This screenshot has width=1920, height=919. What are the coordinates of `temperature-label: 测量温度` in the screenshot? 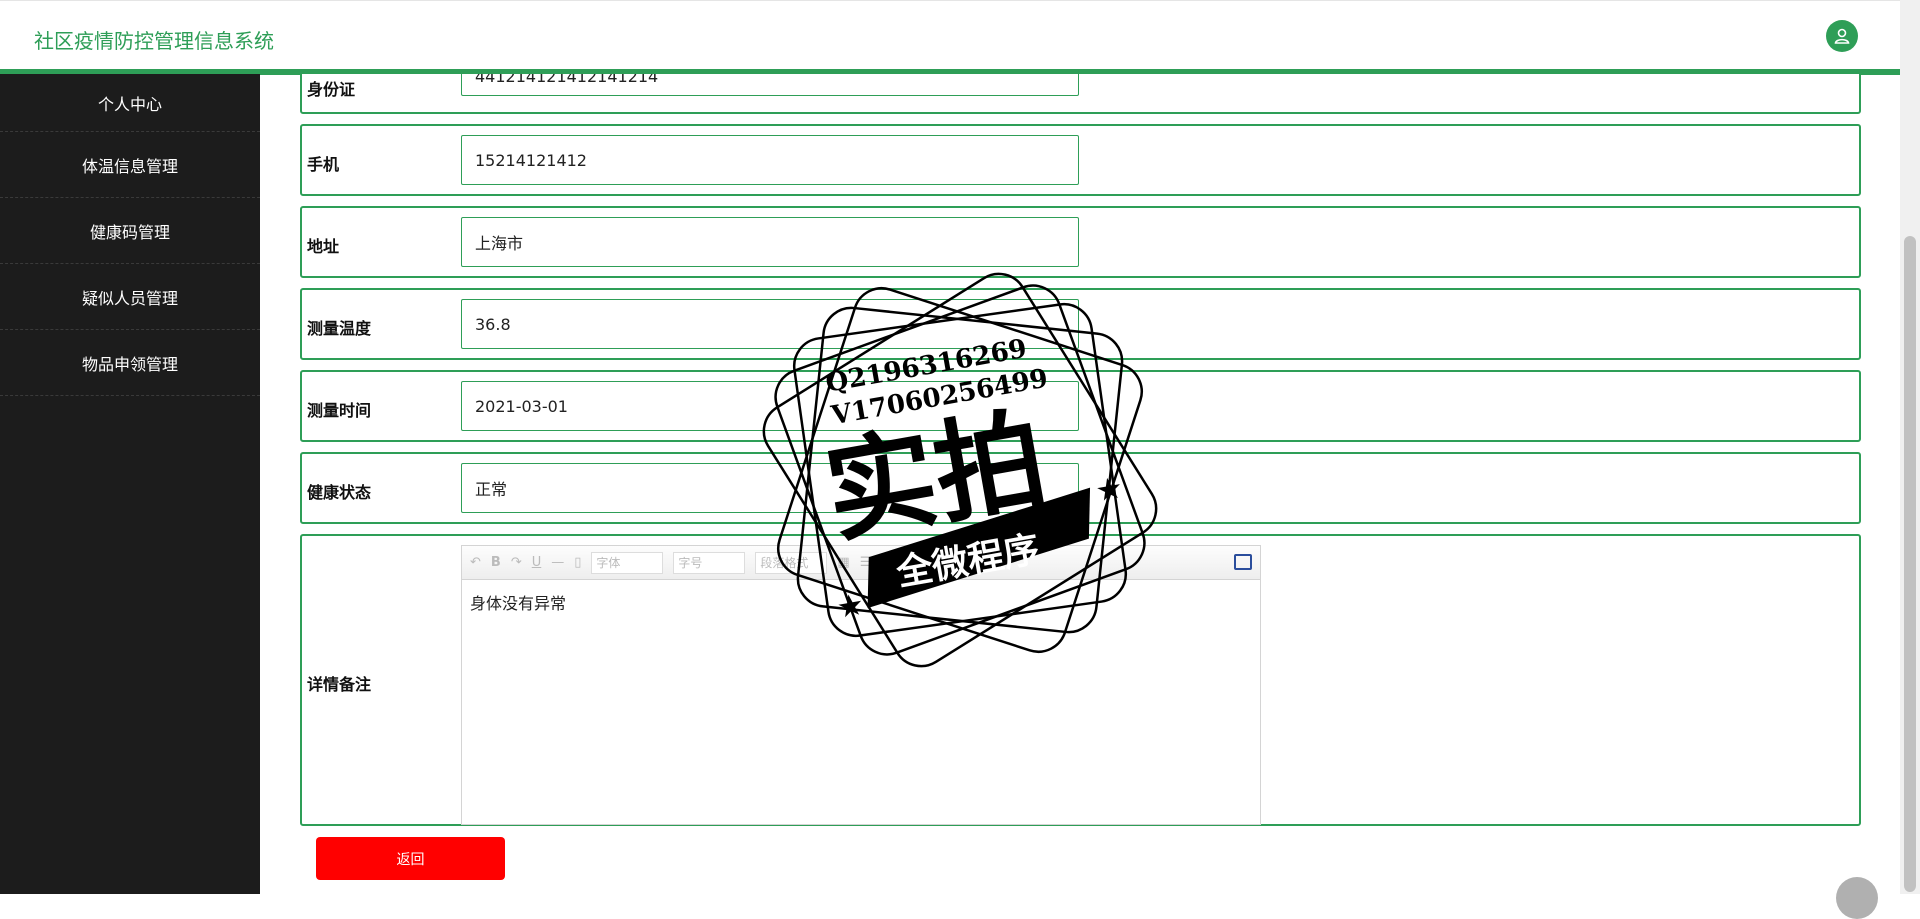 It's located at (339, 328).